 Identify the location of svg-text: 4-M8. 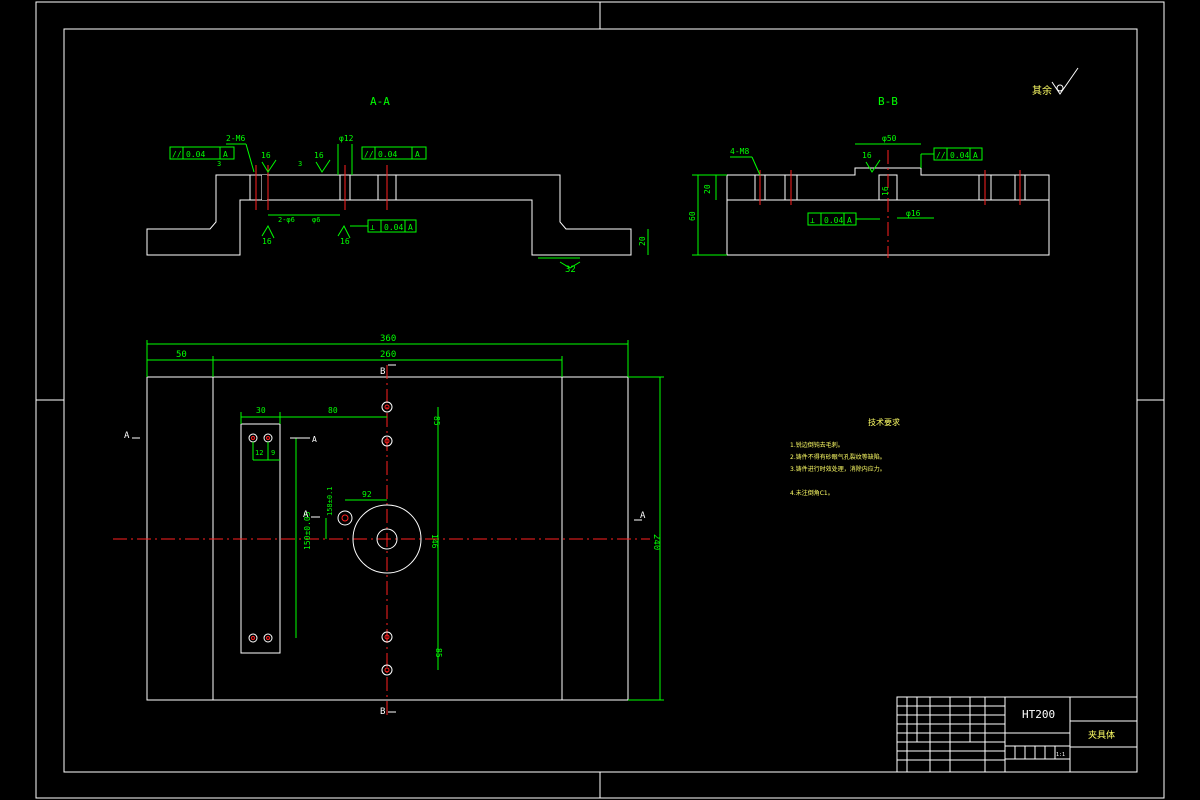
(739, 151).